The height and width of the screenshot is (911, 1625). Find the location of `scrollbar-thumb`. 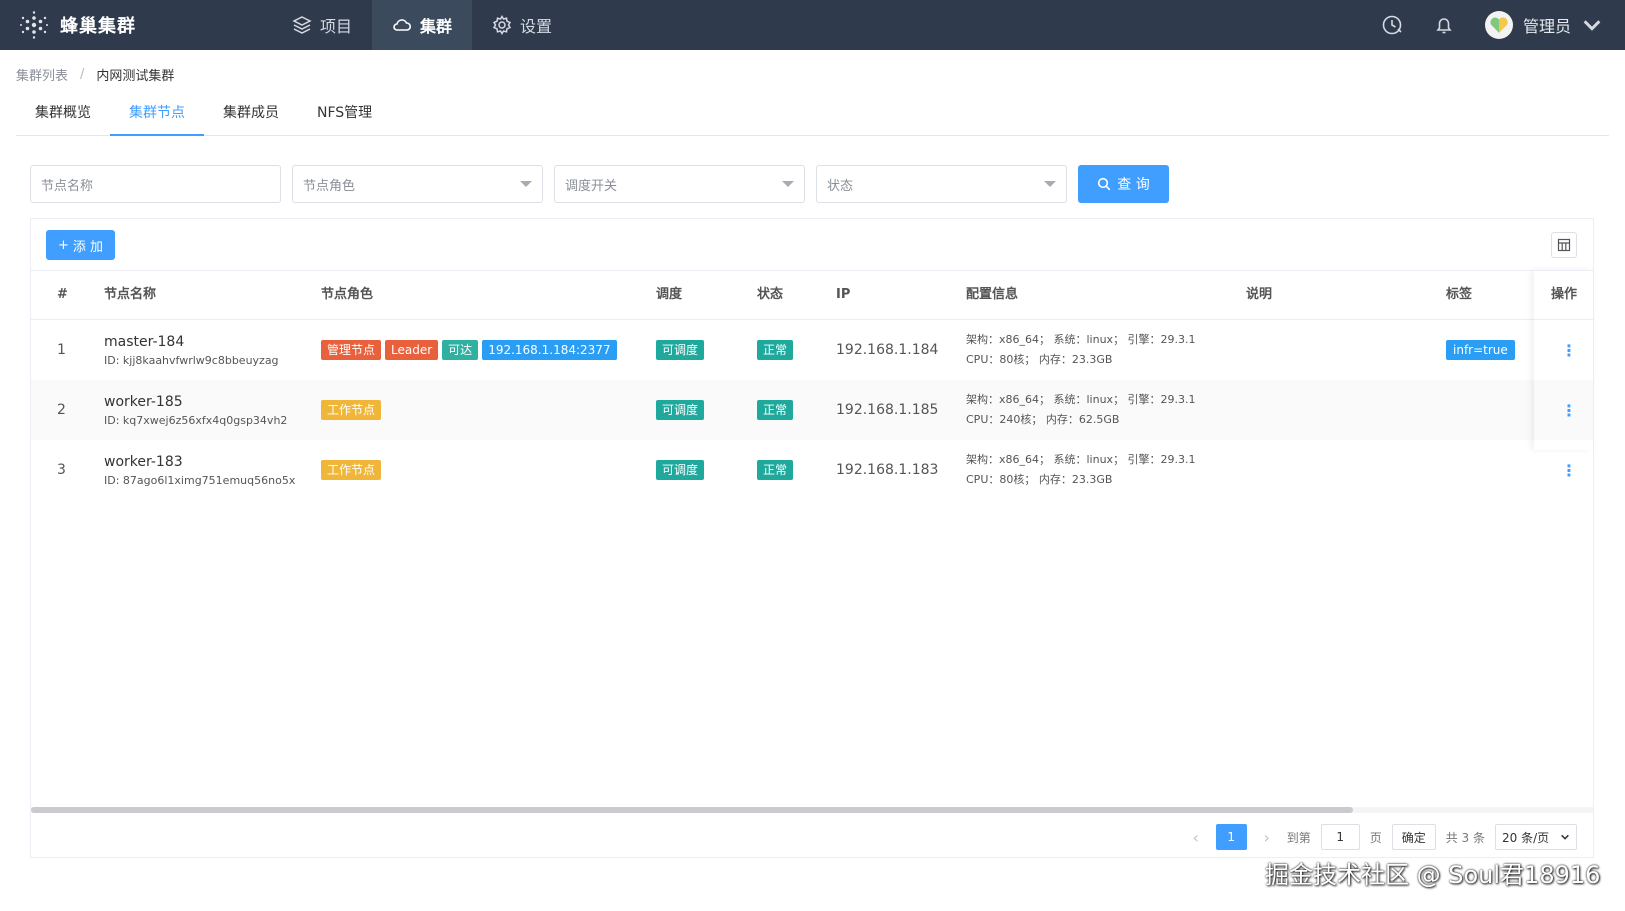

scrollbar-thumb is located at coordinates (692, 810).